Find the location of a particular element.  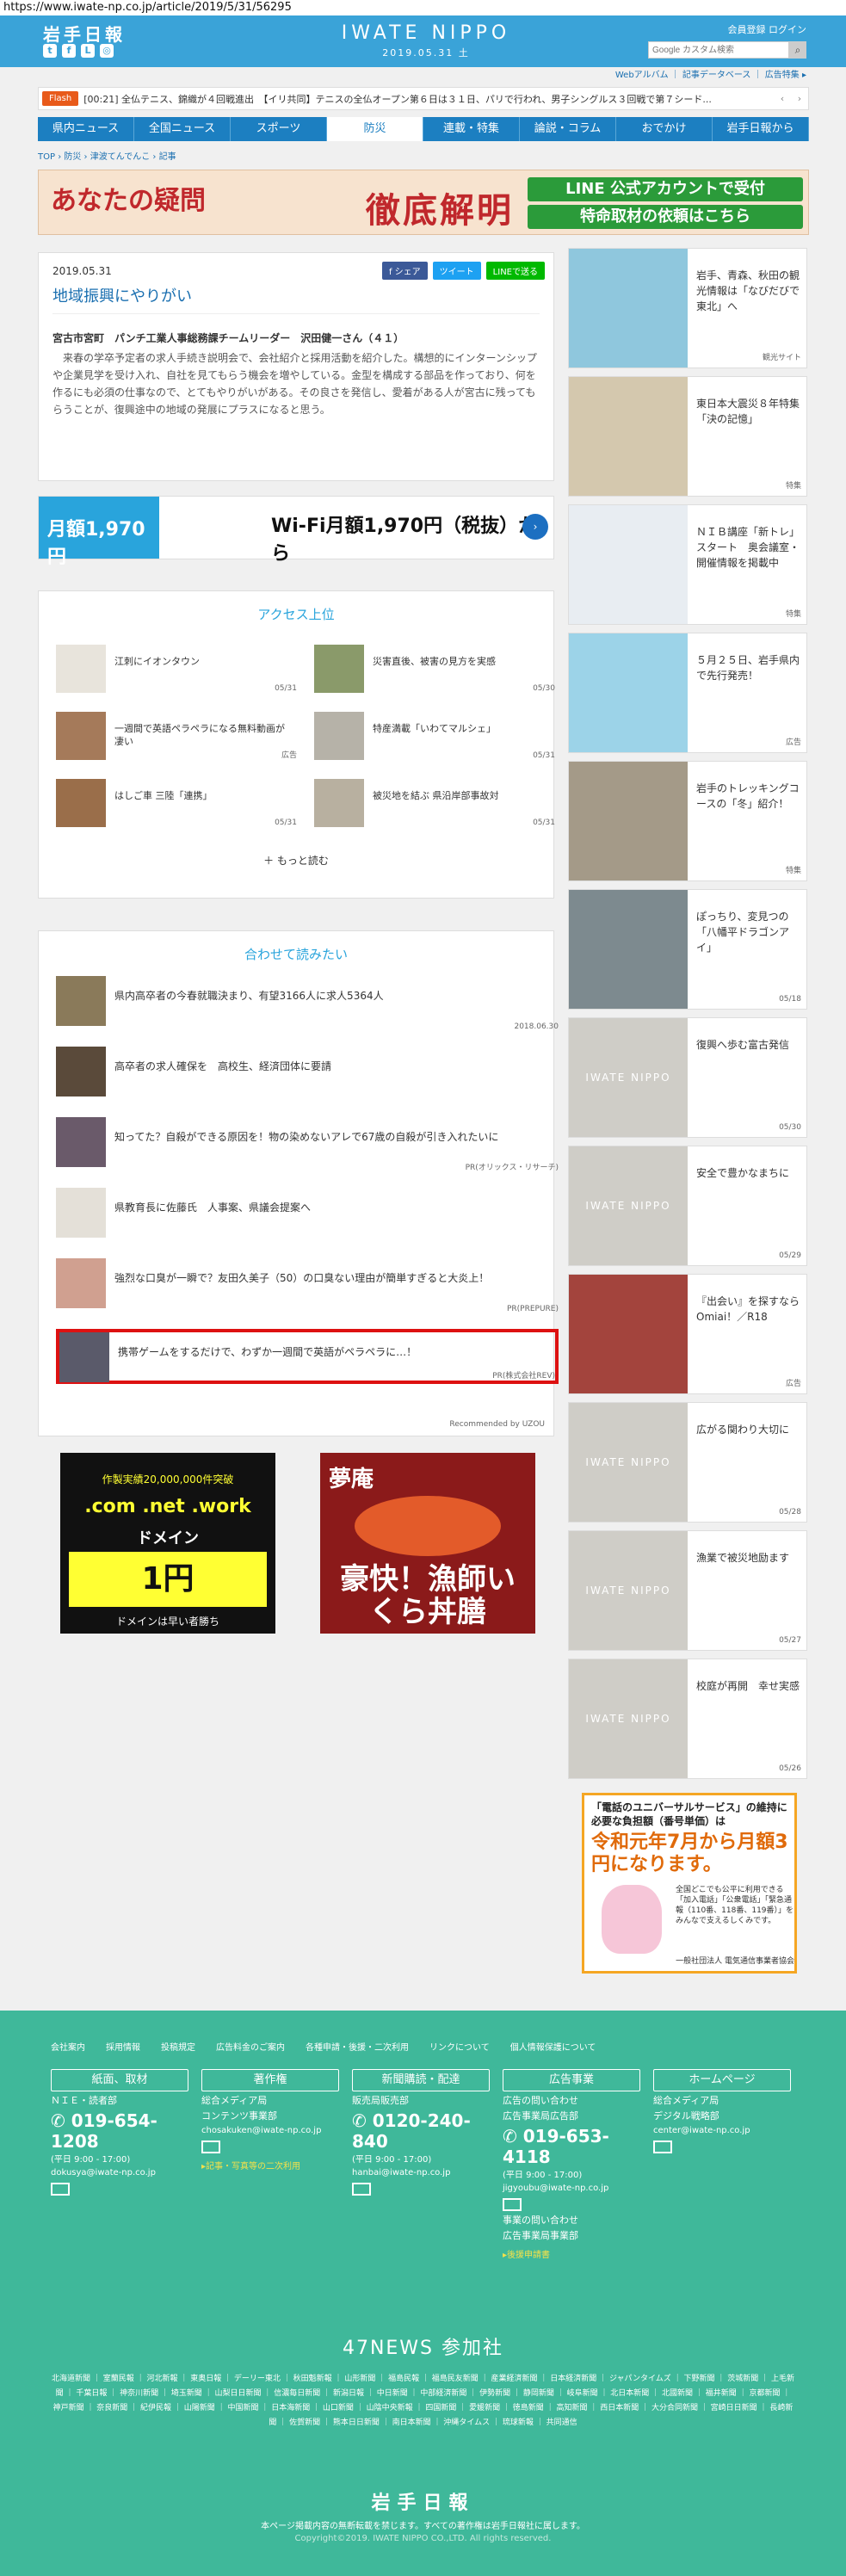

footer-col-head: 広告事業 is located at coordinates (571, 2080).